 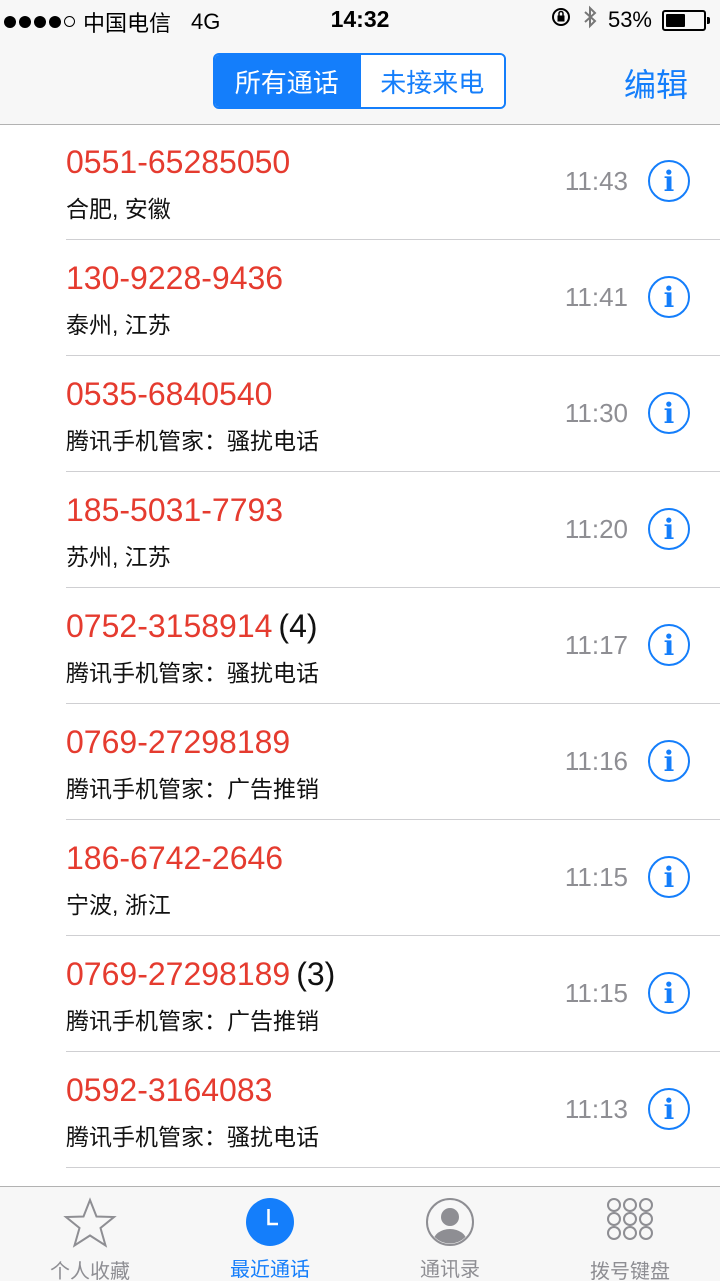 What do you see at coordinates (118, 209) in the screenshot?
I see `call-location: 合肥, 安徽` at bounding box center [118, 209].